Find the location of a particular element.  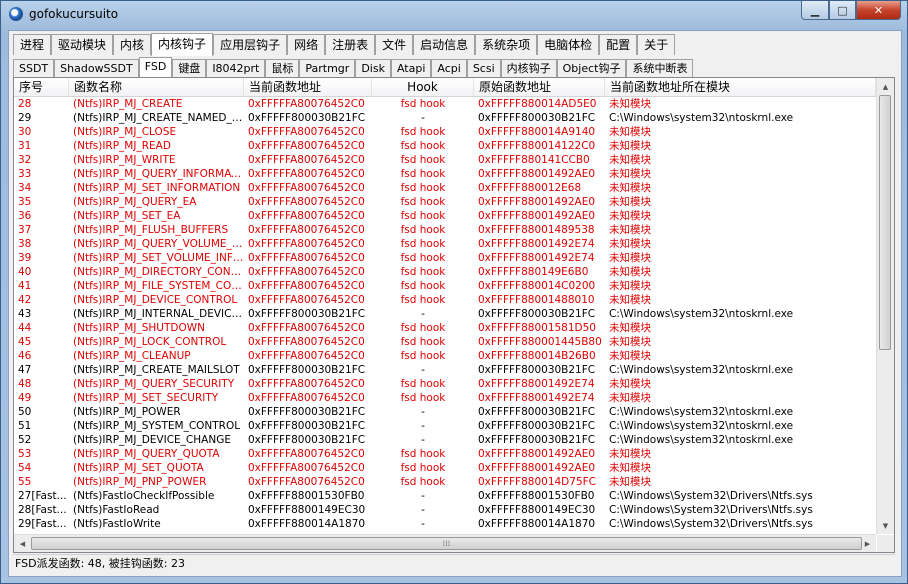

tab-main-11: 配置 is located at coordinates (618, 44).